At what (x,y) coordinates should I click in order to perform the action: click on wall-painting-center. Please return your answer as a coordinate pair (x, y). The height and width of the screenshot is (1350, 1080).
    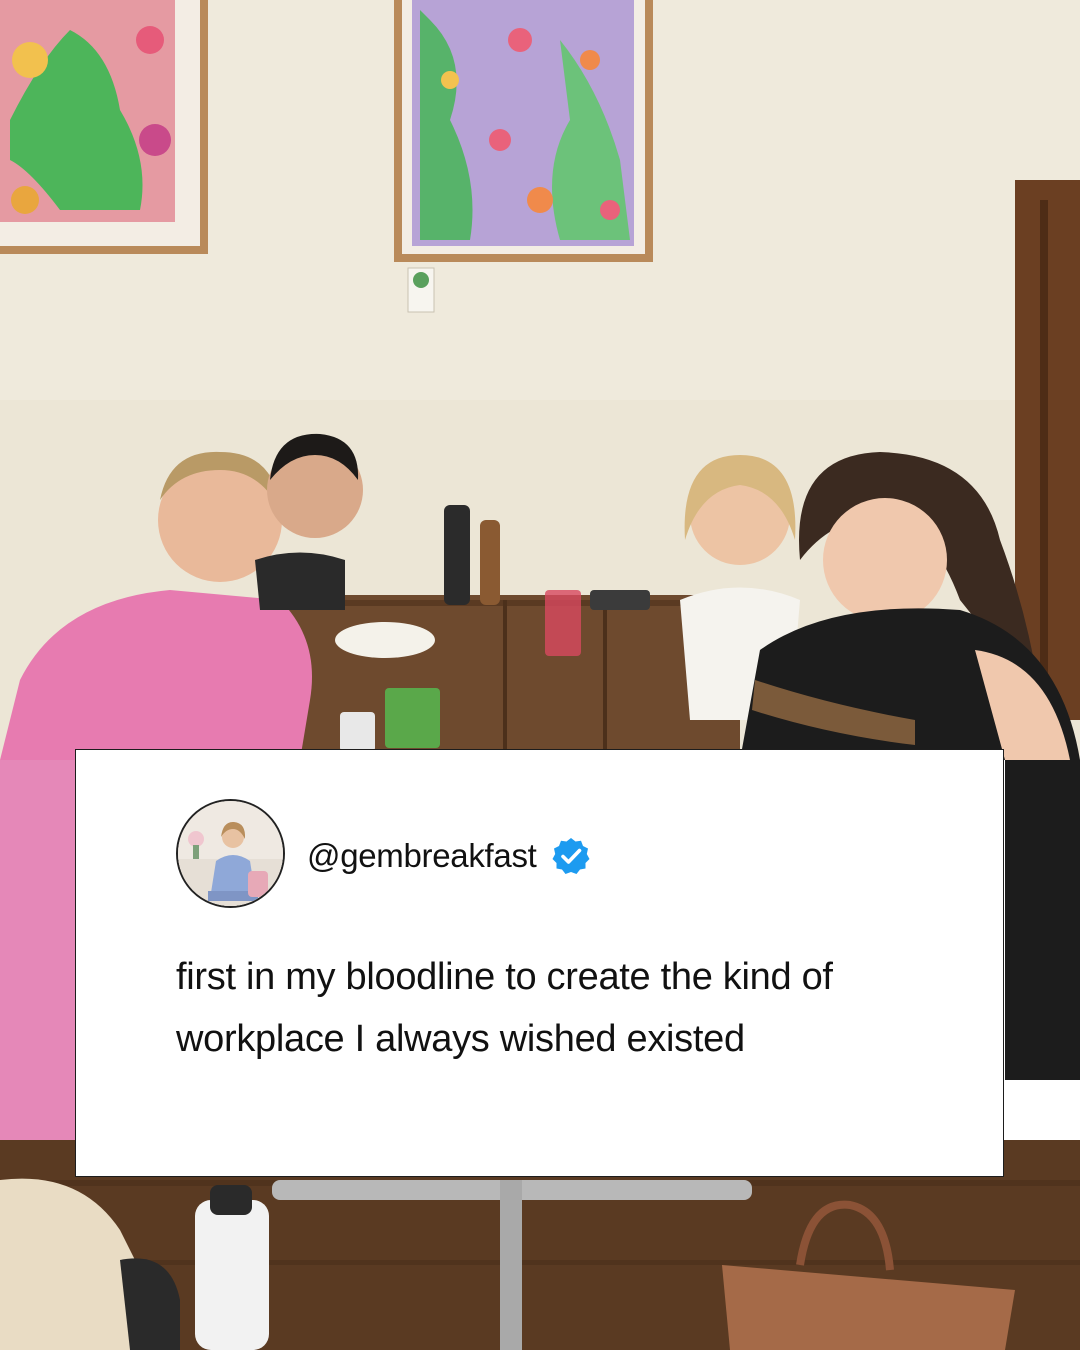
    Looking at the image, I should click on (523, 131).